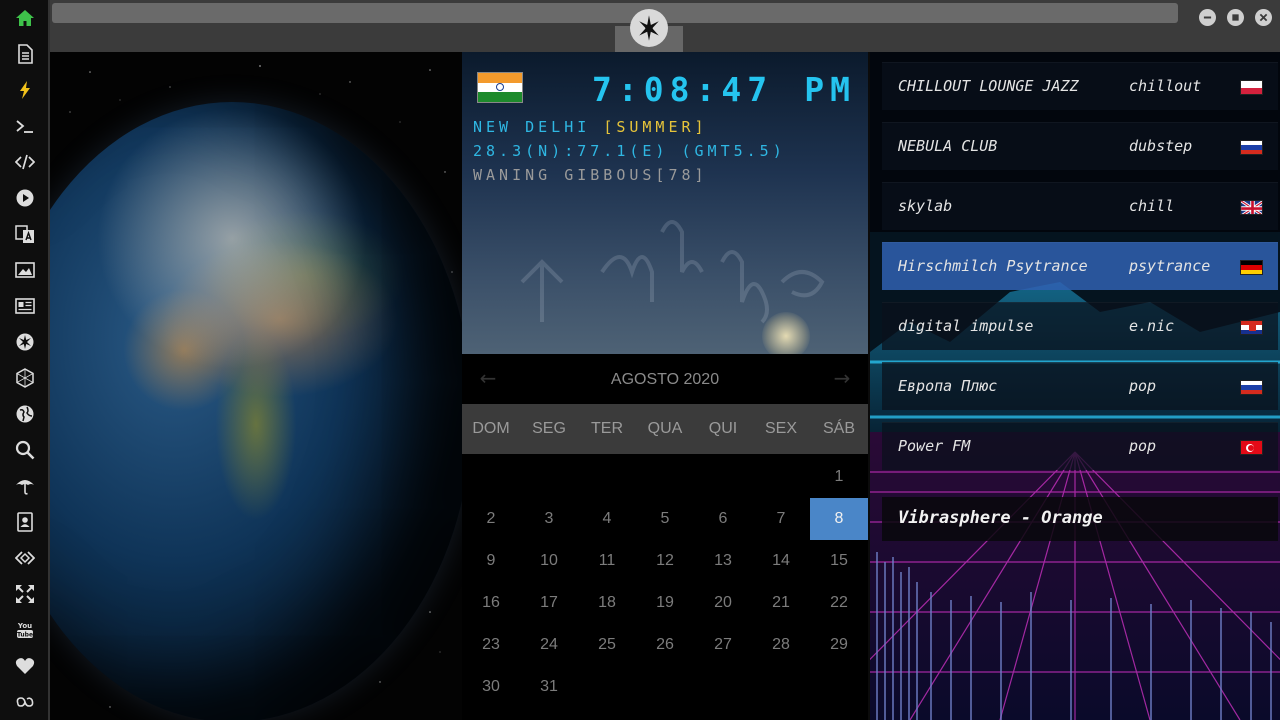  Describe the element at coordinates (549, 687) in the screenshot. I see `calendar-day: 31` at that location.